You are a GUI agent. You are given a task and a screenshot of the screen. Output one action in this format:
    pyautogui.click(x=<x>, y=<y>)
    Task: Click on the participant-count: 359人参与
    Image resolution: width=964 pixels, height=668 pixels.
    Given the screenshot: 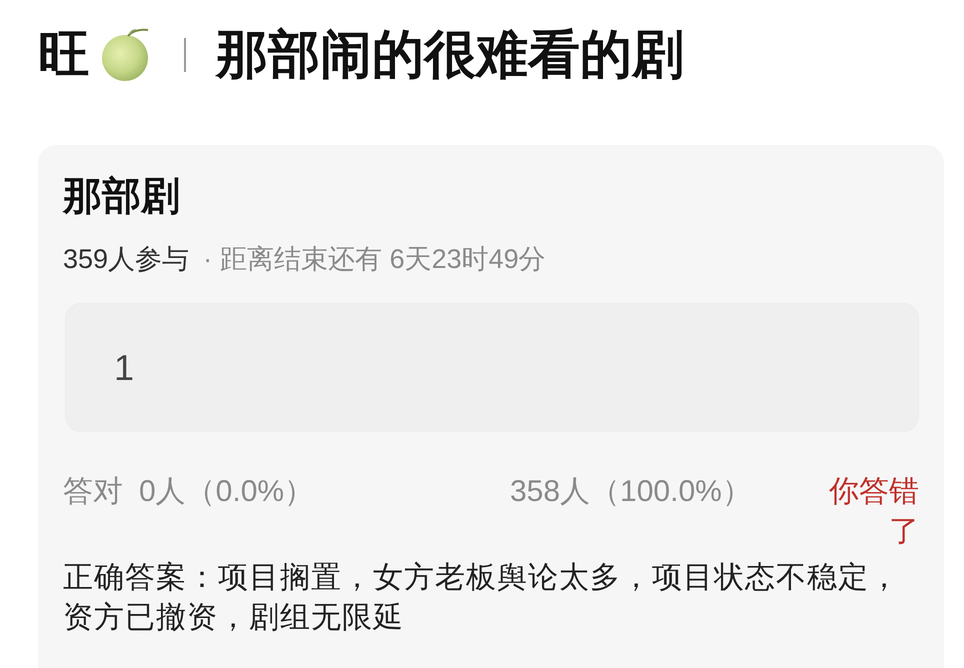 What is the action you would take?
    pyautogui.click(x=126, y=259)
    